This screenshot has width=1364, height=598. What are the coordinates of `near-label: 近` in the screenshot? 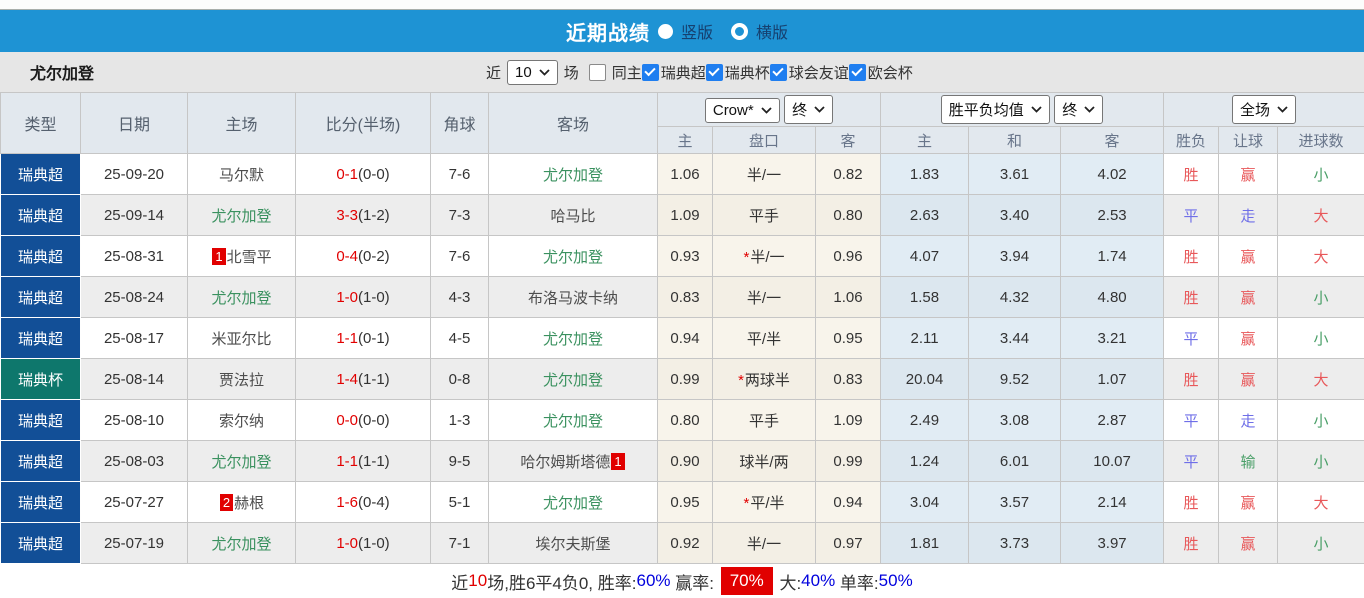 It's located at (493, 72).